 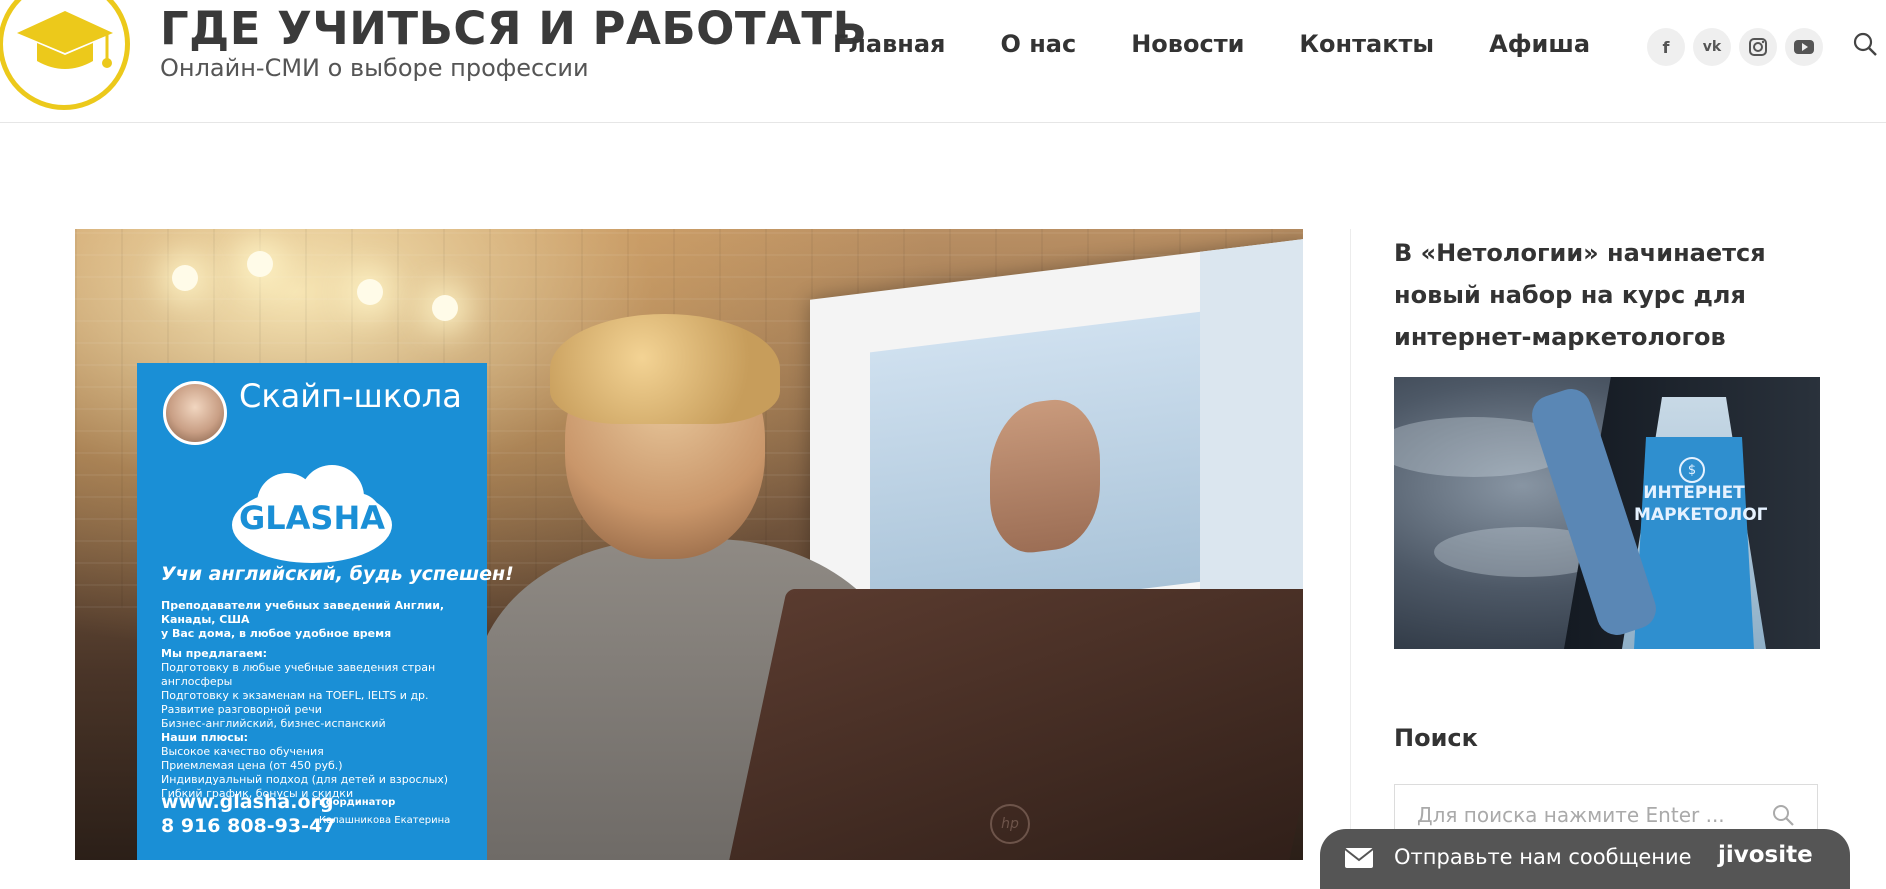 What do you see at coordinates (1607, 513) in the screenshot?
I see `sidebar-news-image: $ ИНТЕРНЕТ МАРКЕТОЛОГ` at bounding box center [1607, 513].